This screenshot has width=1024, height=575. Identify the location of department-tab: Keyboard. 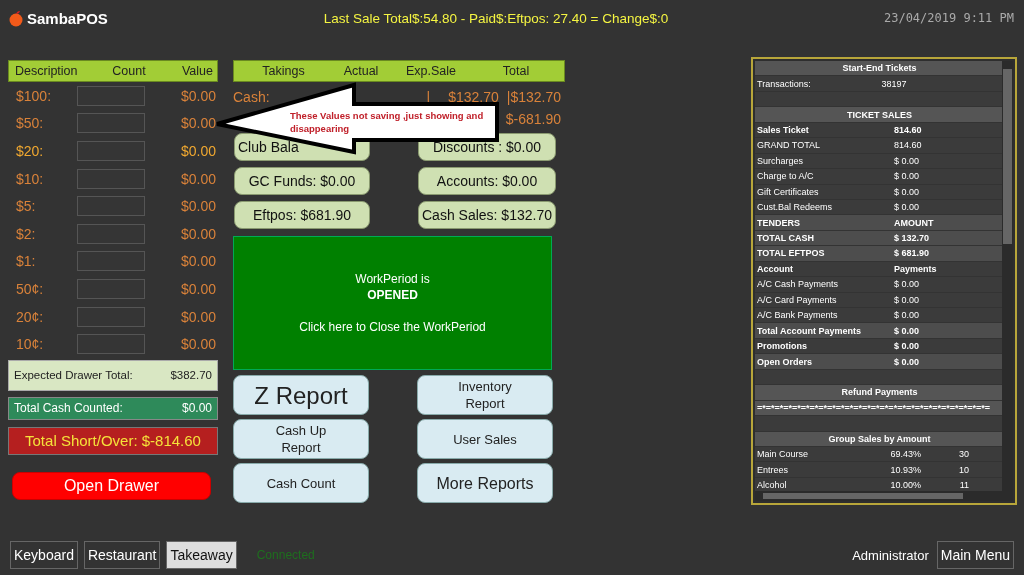
(44, 555).